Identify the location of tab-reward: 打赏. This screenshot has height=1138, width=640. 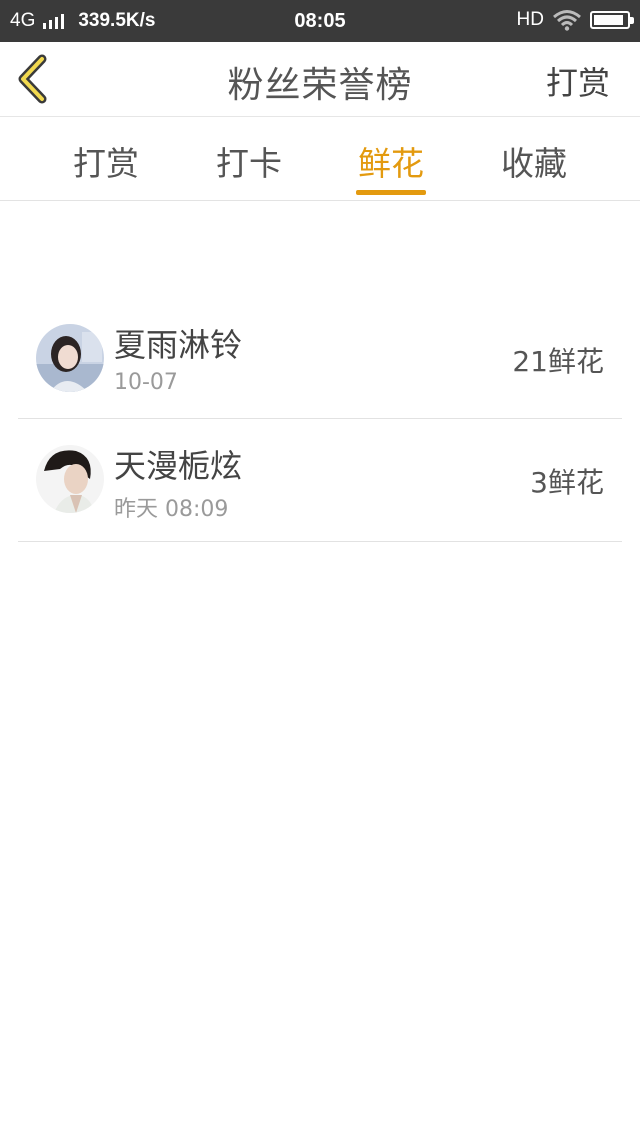
(106, 161).